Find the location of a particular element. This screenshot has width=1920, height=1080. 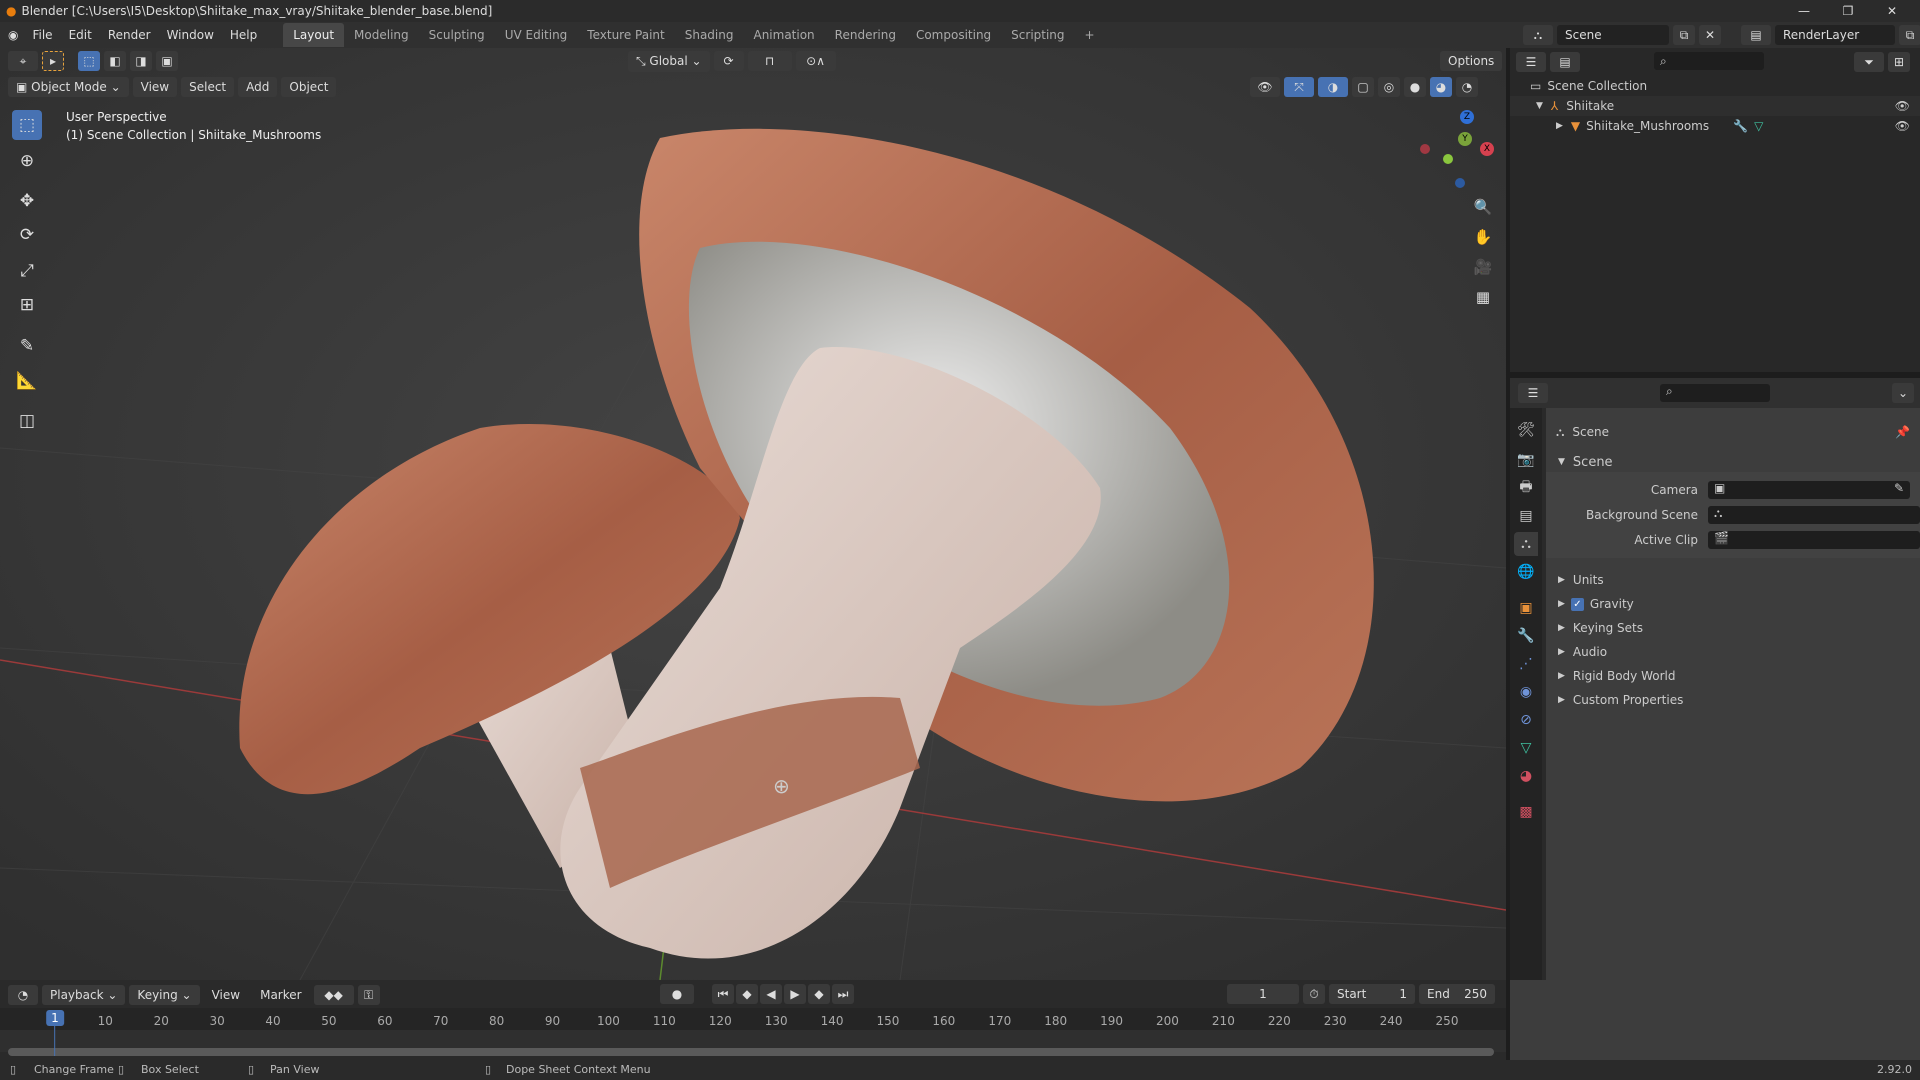

data-tab-icon: ▽ is located at coordinates (1526, 748).